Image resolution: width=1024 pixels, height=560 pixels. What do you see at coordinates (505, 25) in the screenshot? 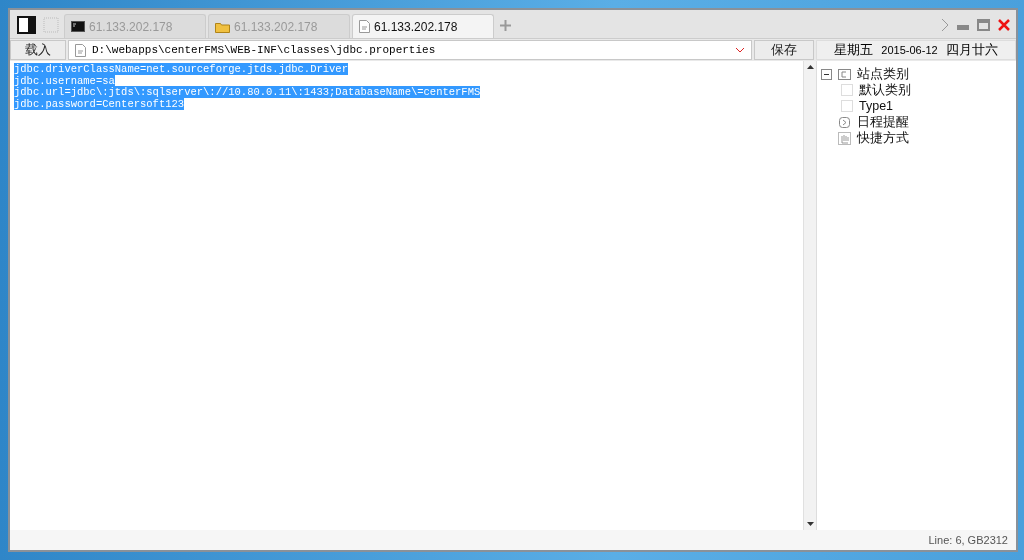
I see `plus-icon` at bounding box center [505, 25].